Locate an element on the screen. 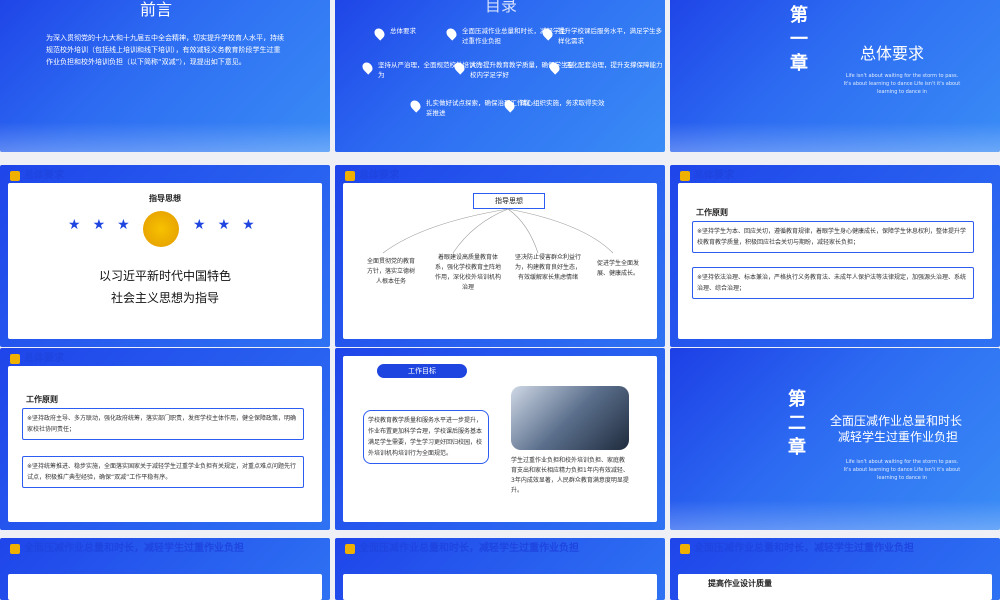 This screenshot has width=1000, height=600. chapter-title-line-2: 减轻学生过重作业负担 is located at coordinates (898, 437).